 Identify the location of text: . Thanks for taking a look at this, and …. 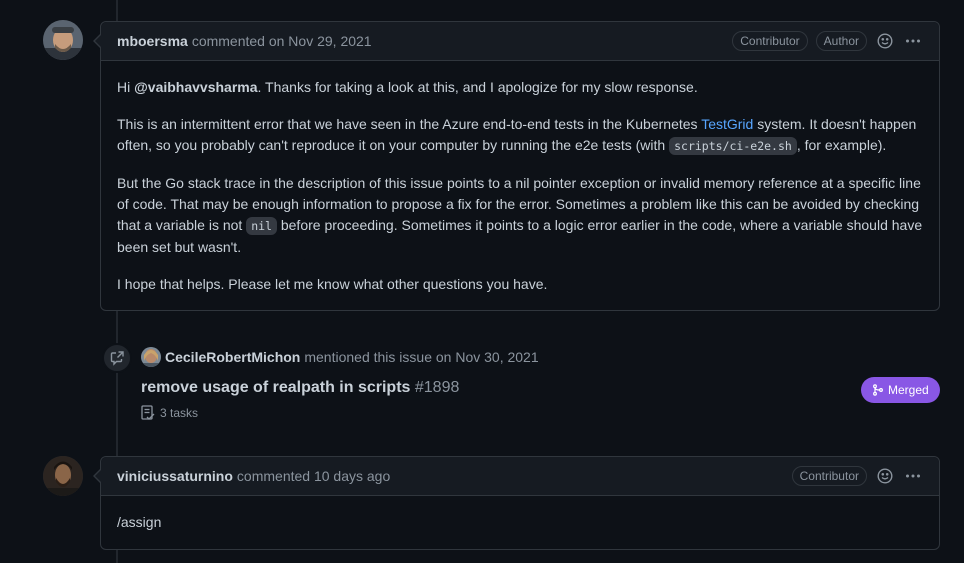
(477, 87).